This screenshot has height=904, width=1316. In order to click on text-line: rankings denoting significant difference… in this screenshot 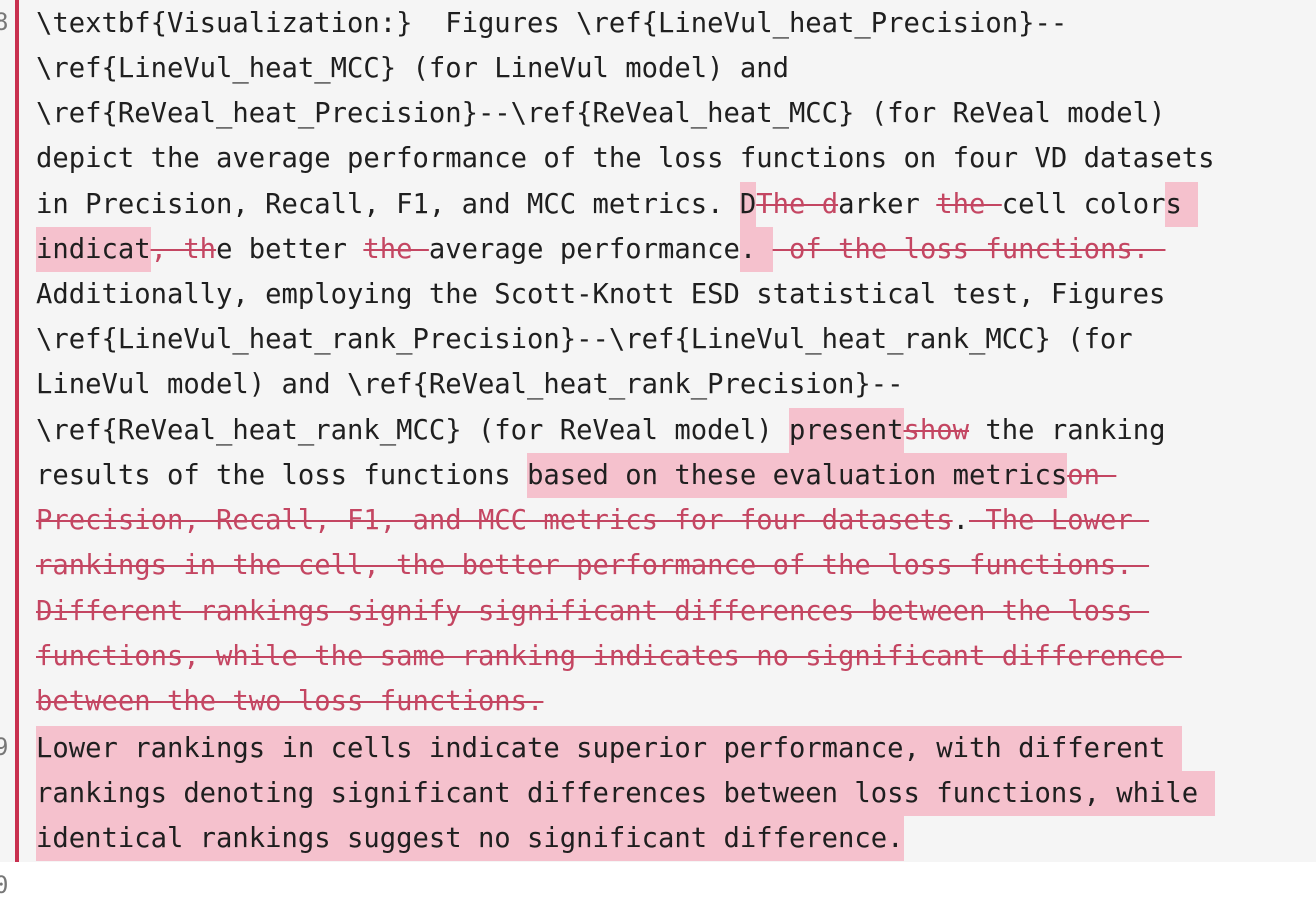, I will do `click(625, 793)`.